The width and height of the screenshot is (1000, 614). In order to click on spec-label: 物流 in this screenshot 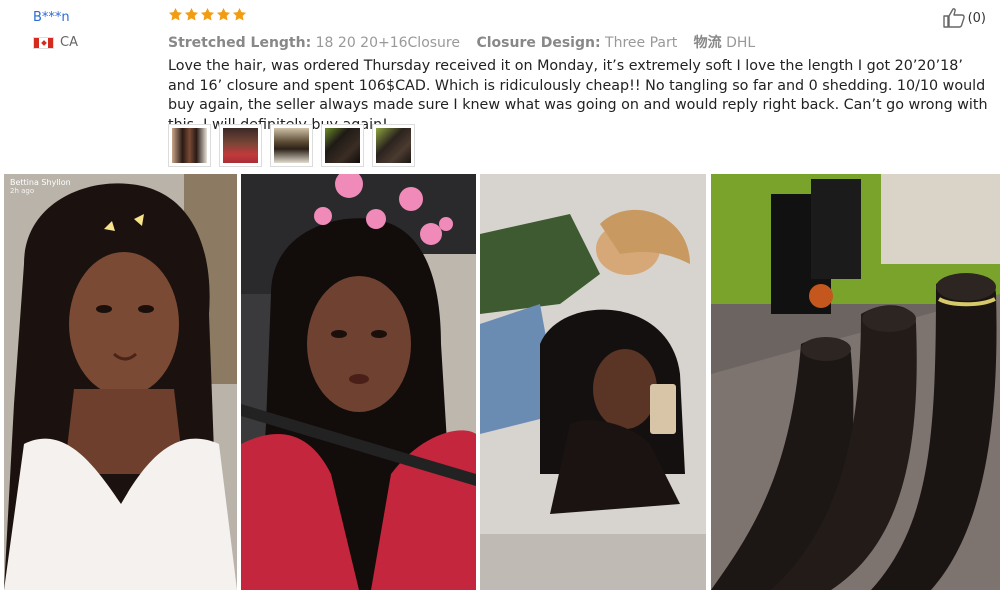, I will do `click(707, 43)`.